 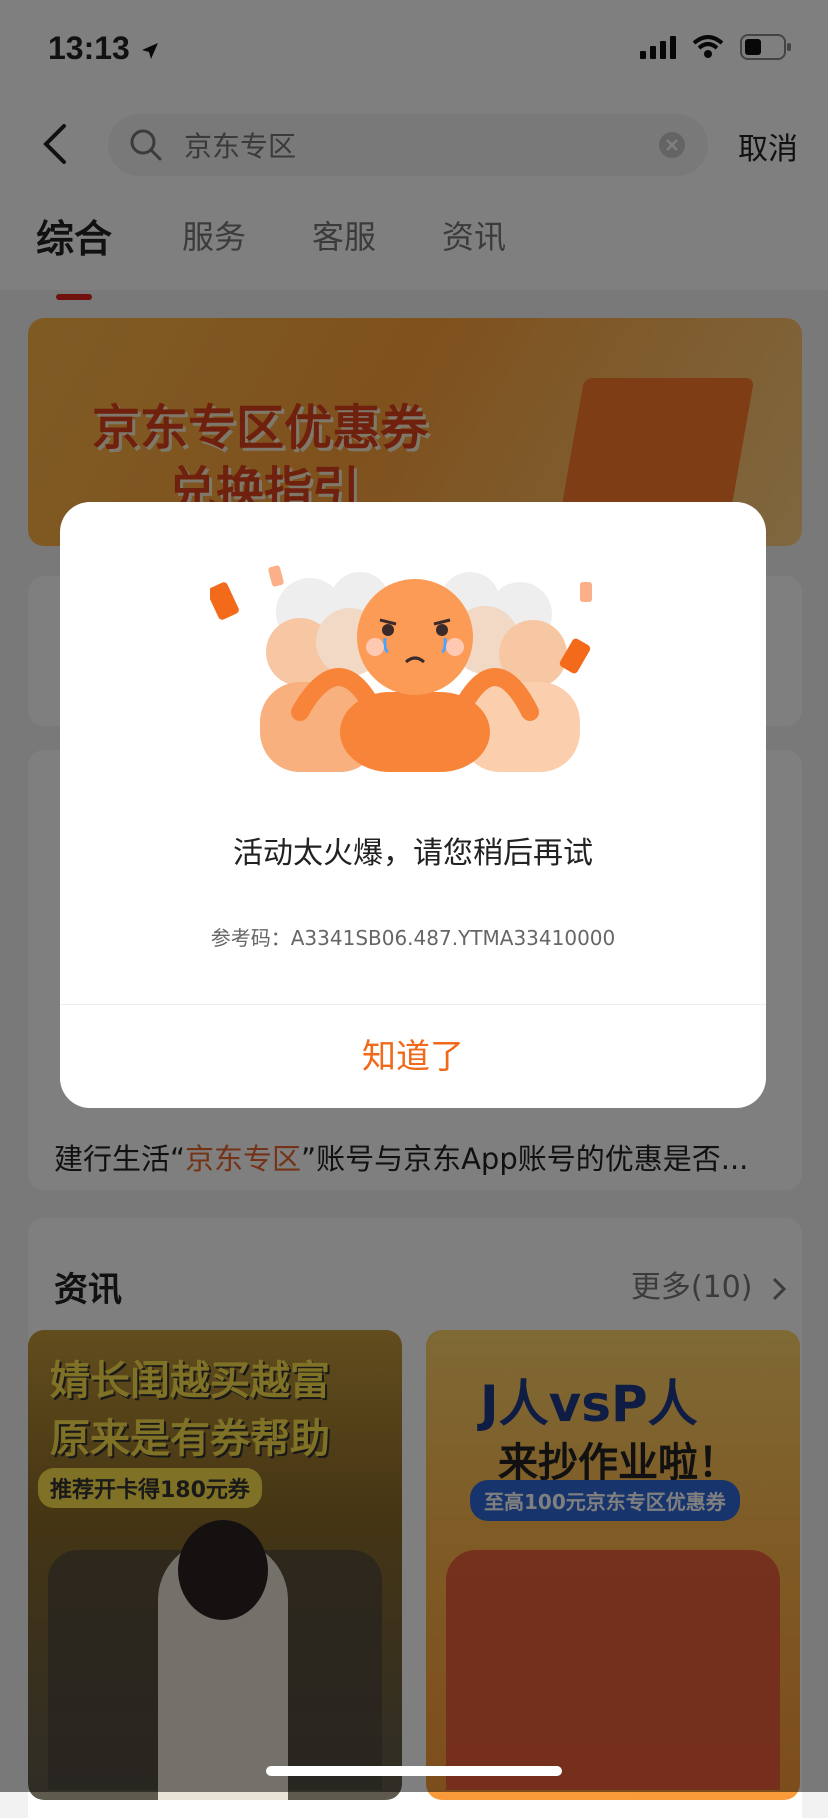 I want to click on dialog-message: 活动太火爆，请您稍后再试, so click(x=413, y=853).